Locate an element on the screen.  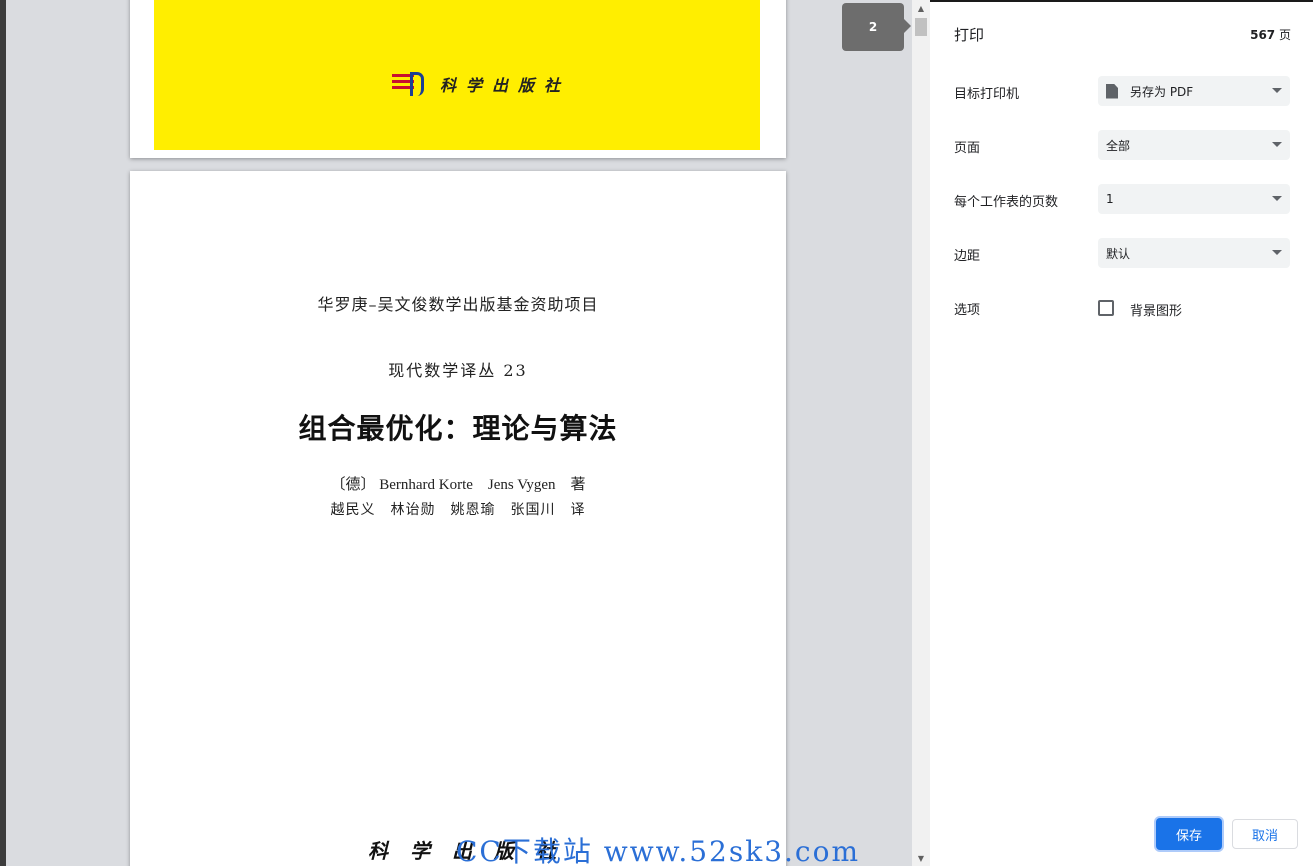
pages-per-sheet-select: 1 is located at coordinates (1194, 199).